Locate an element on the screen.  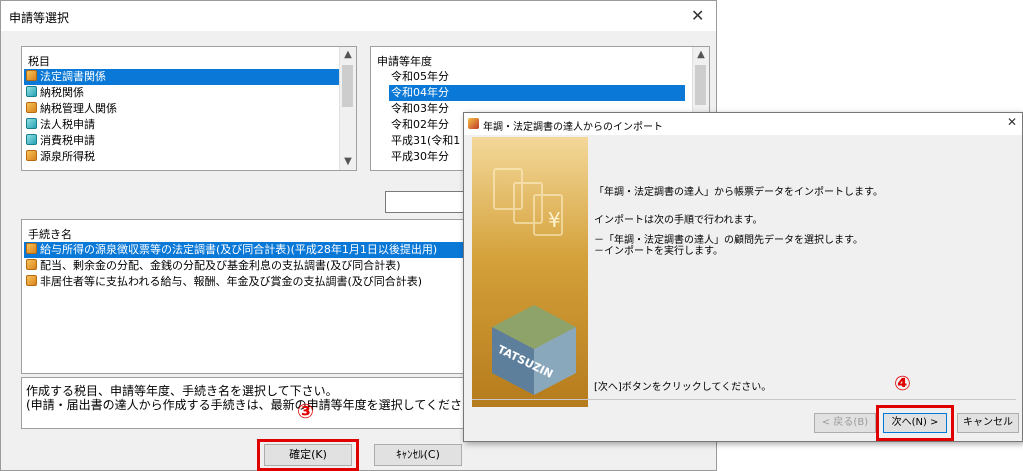
tax-category-header: 税目 is located at coordinates (39, 61).